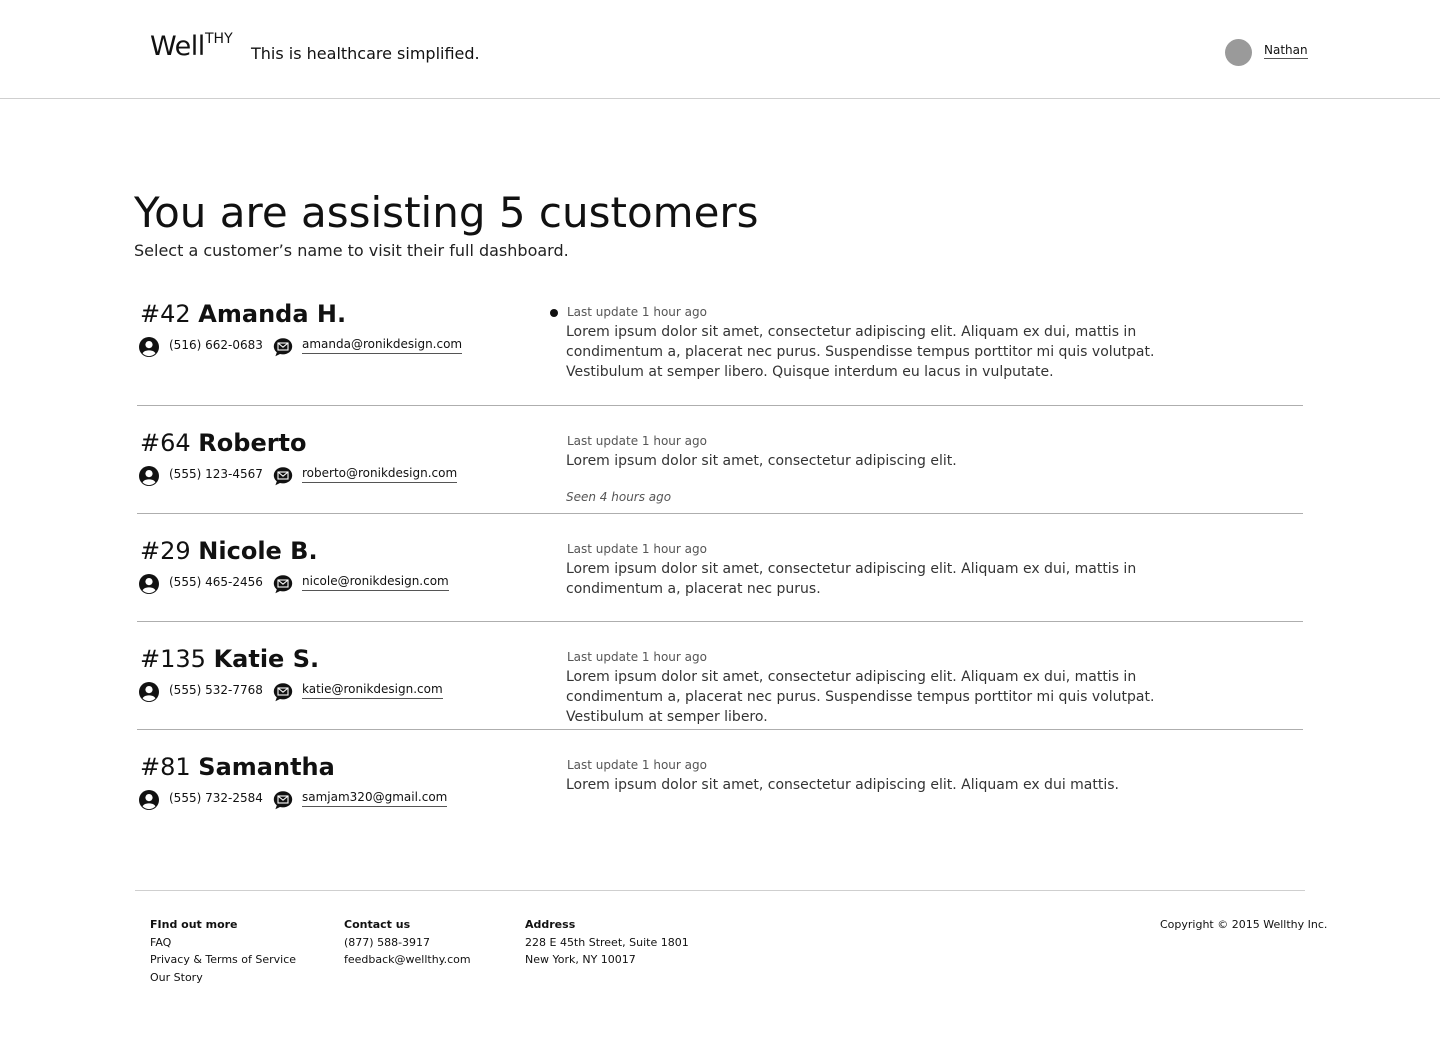 This screenshot has height=1041, width=1440. What do you see at coordinates (272, 314) in the screenshot?
I see `customer-name: Amanda H.` at bounding box center [272, 314].